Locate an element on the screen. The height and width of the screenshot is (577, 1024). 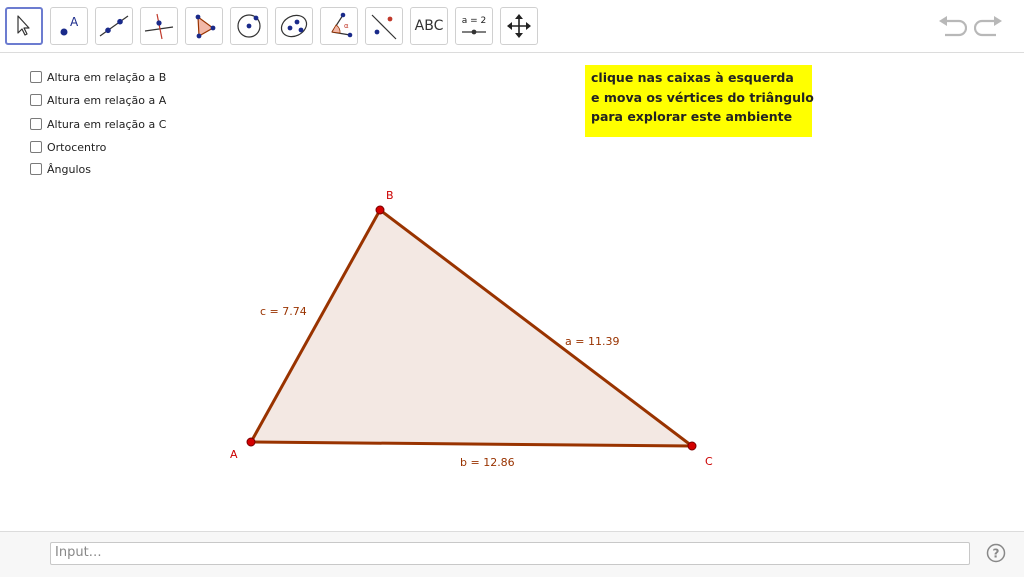
checkbox-label: Ângulos is located at coordinates (69, 169).